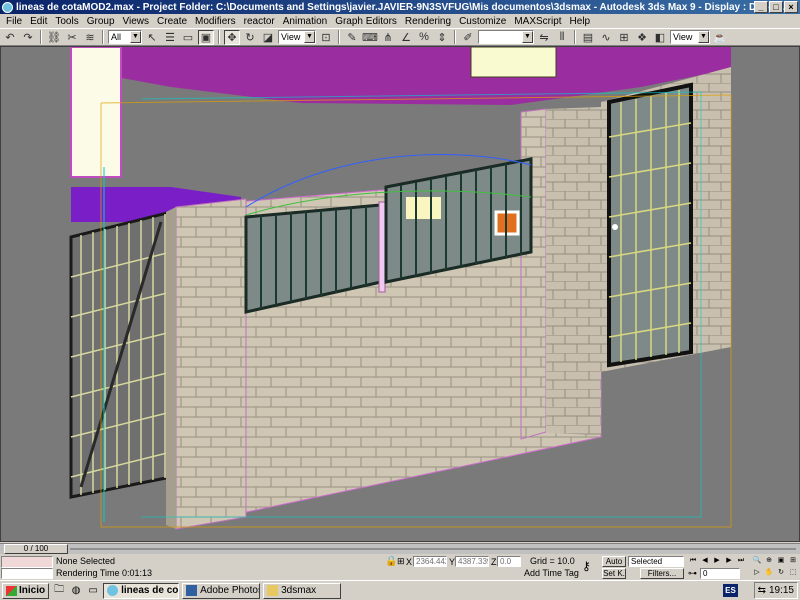 This screenshot has width=800, height=600. I want to click on grid-size: Grid = 10.0, so click(552, 561).